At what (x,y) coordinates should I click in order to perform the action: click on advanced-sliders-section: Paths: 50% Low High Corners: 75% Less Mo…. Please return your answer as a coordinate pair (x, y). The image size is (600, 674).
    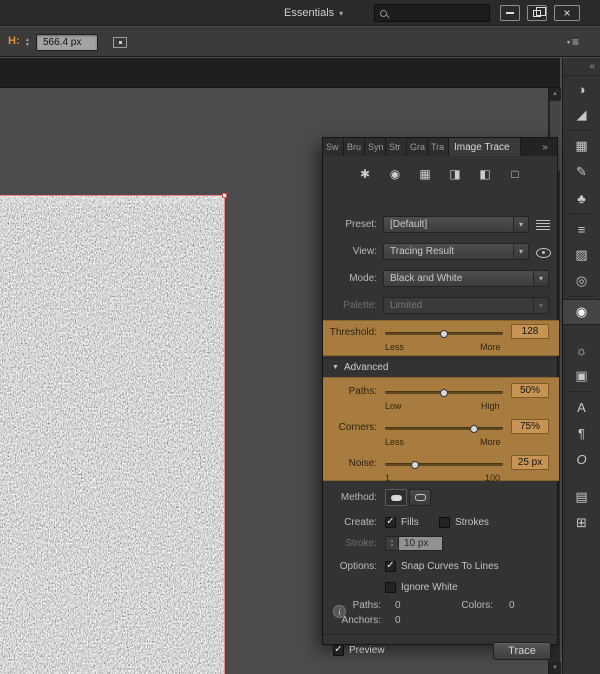
    Looking at the image, I should click on (441, 430).